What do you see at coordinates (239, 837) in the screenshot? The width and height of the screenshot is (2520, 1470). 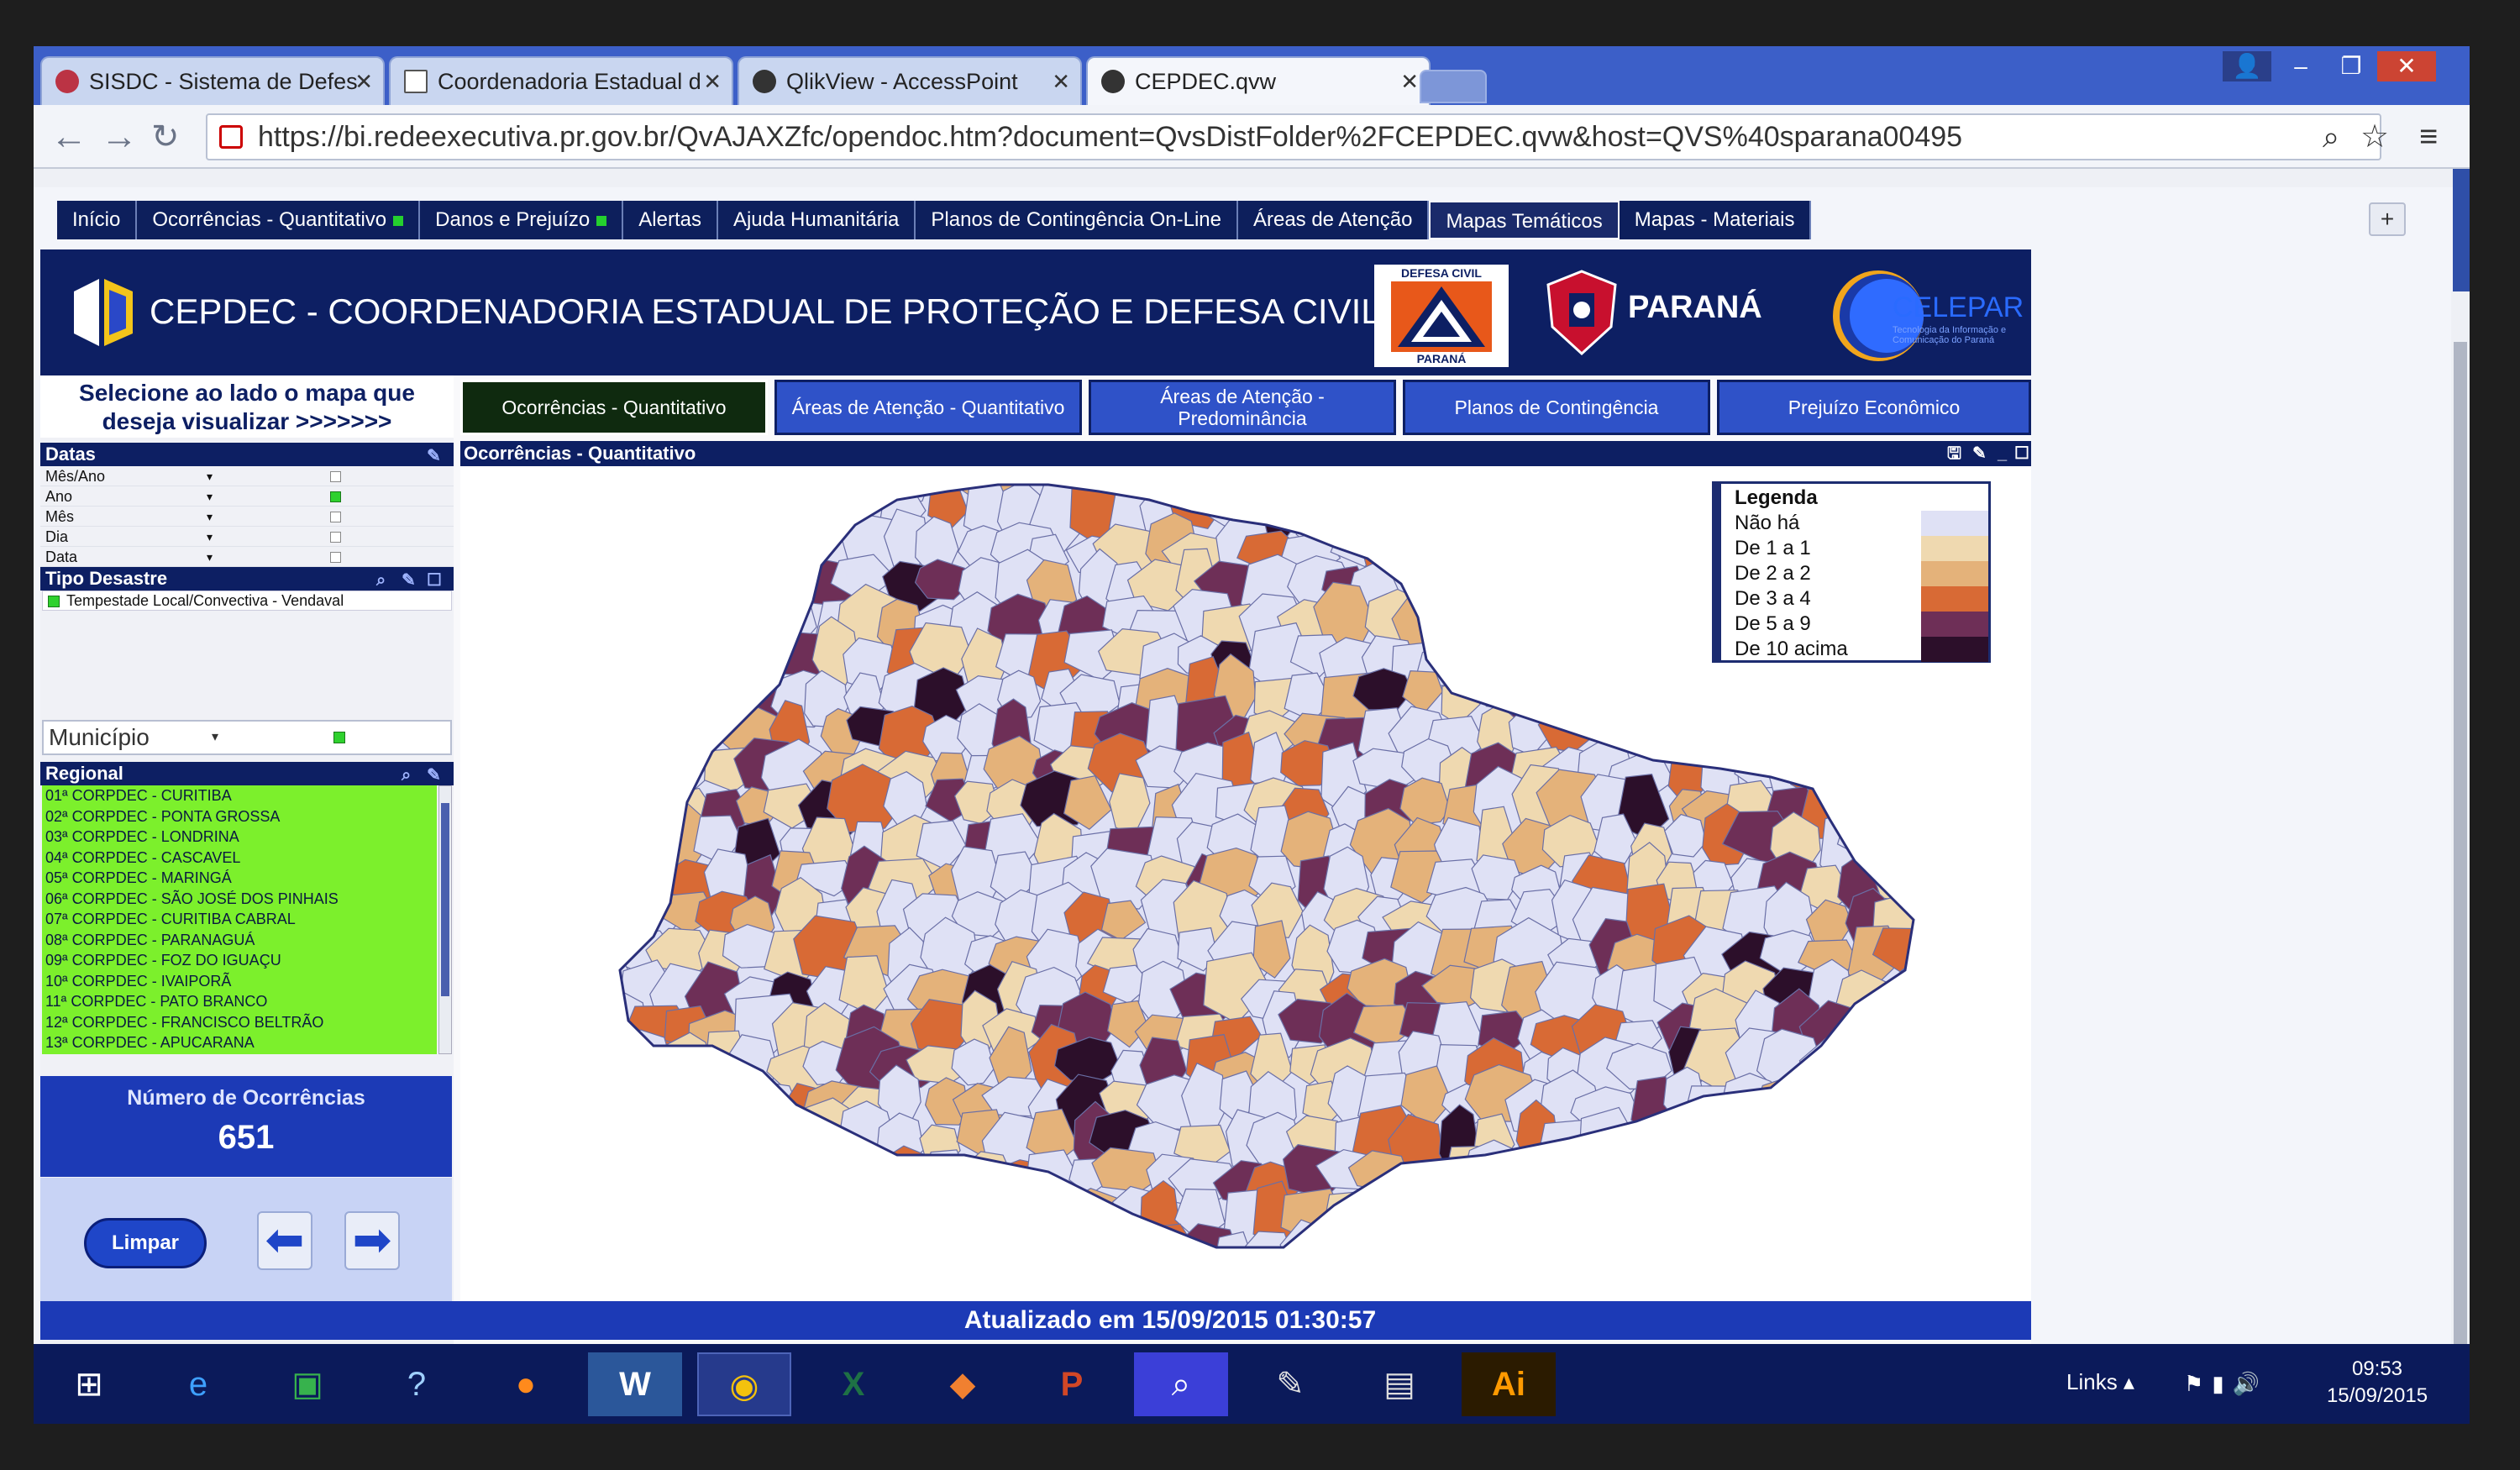 I see `list-item: 03ª CORPDEC - LONDRINA` at bounding box center [239, 837].